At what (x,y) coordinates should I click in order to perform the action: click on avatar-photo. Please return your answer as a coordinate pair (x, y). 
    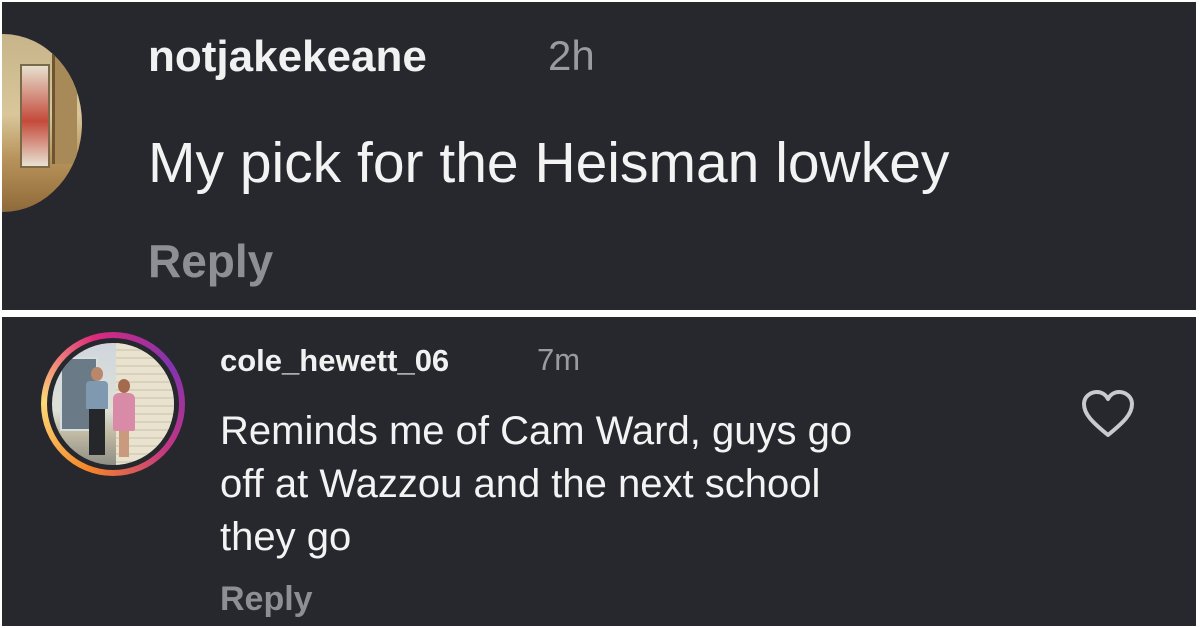
    Looking at the image, I should click on (113, 404).